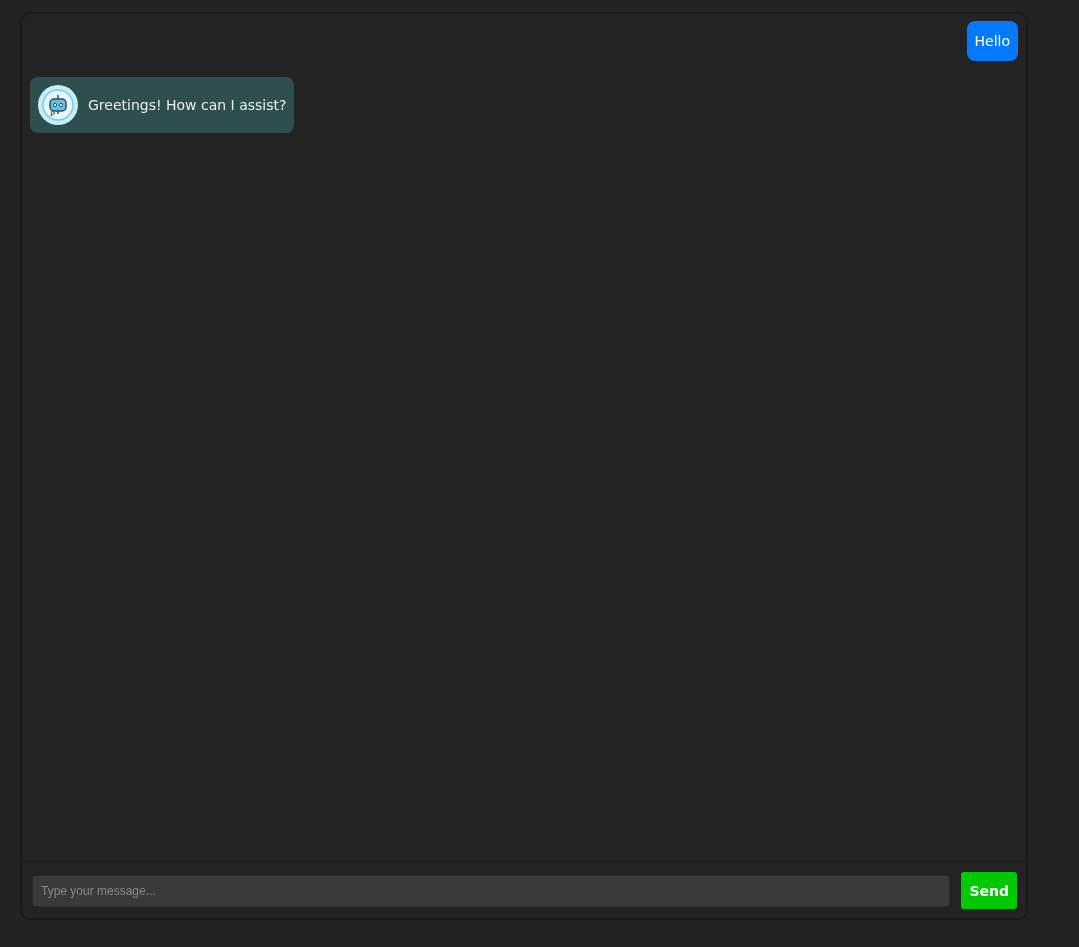 This screenshot has height=947, width=1079. What do you see at coordinates (992, 41) in the screenshot?
I see `user-message: Hello` at bounding box center [992, 41].